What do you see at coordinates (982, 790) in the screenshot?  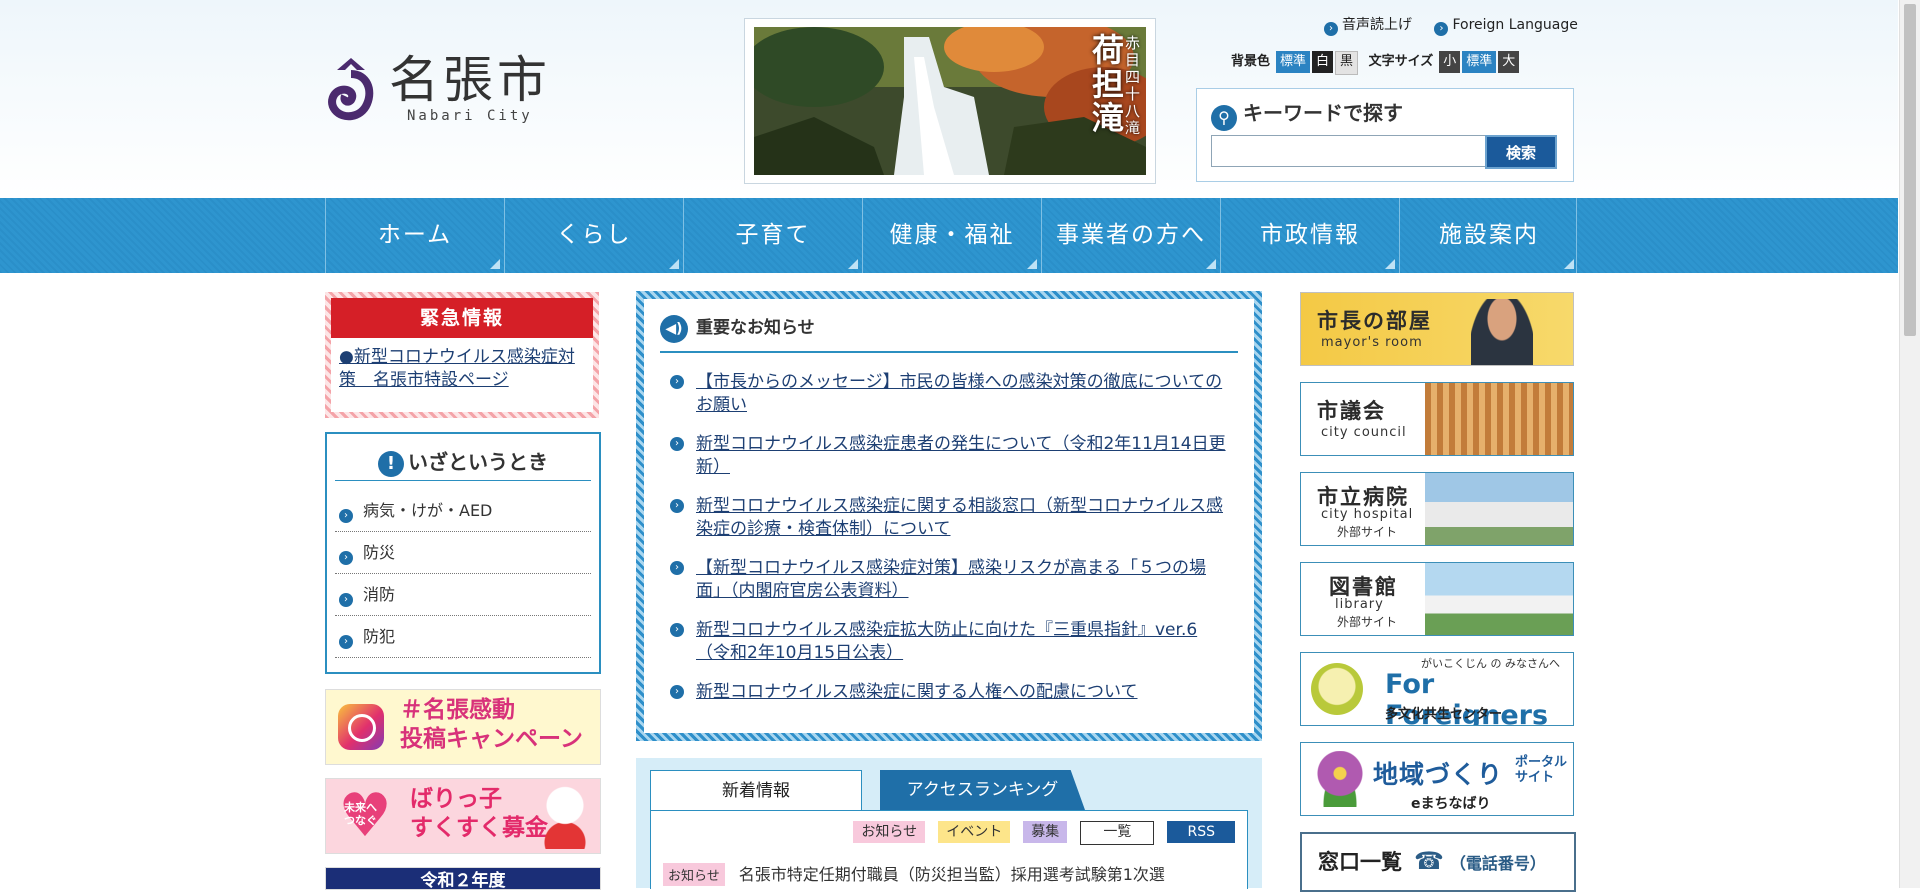 I see `tab-access-ranking: アクセスランキング` at bounding box center [982, 790].